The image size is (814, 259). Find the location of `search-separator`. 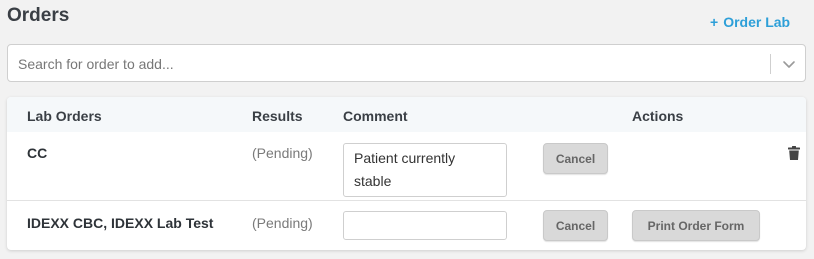

search-separator is located at coordinates (770, 64).